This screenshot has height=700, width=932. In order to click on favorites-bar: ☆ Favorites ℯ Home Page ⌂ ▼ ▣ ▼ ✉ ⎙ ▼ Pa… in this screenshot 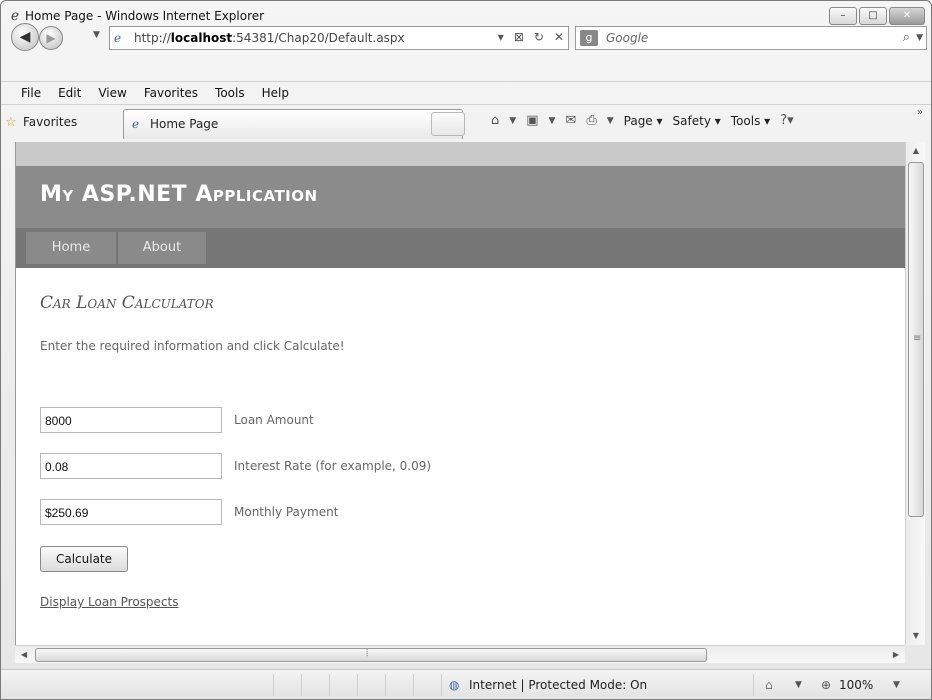, I will do `click(466, 122)`.